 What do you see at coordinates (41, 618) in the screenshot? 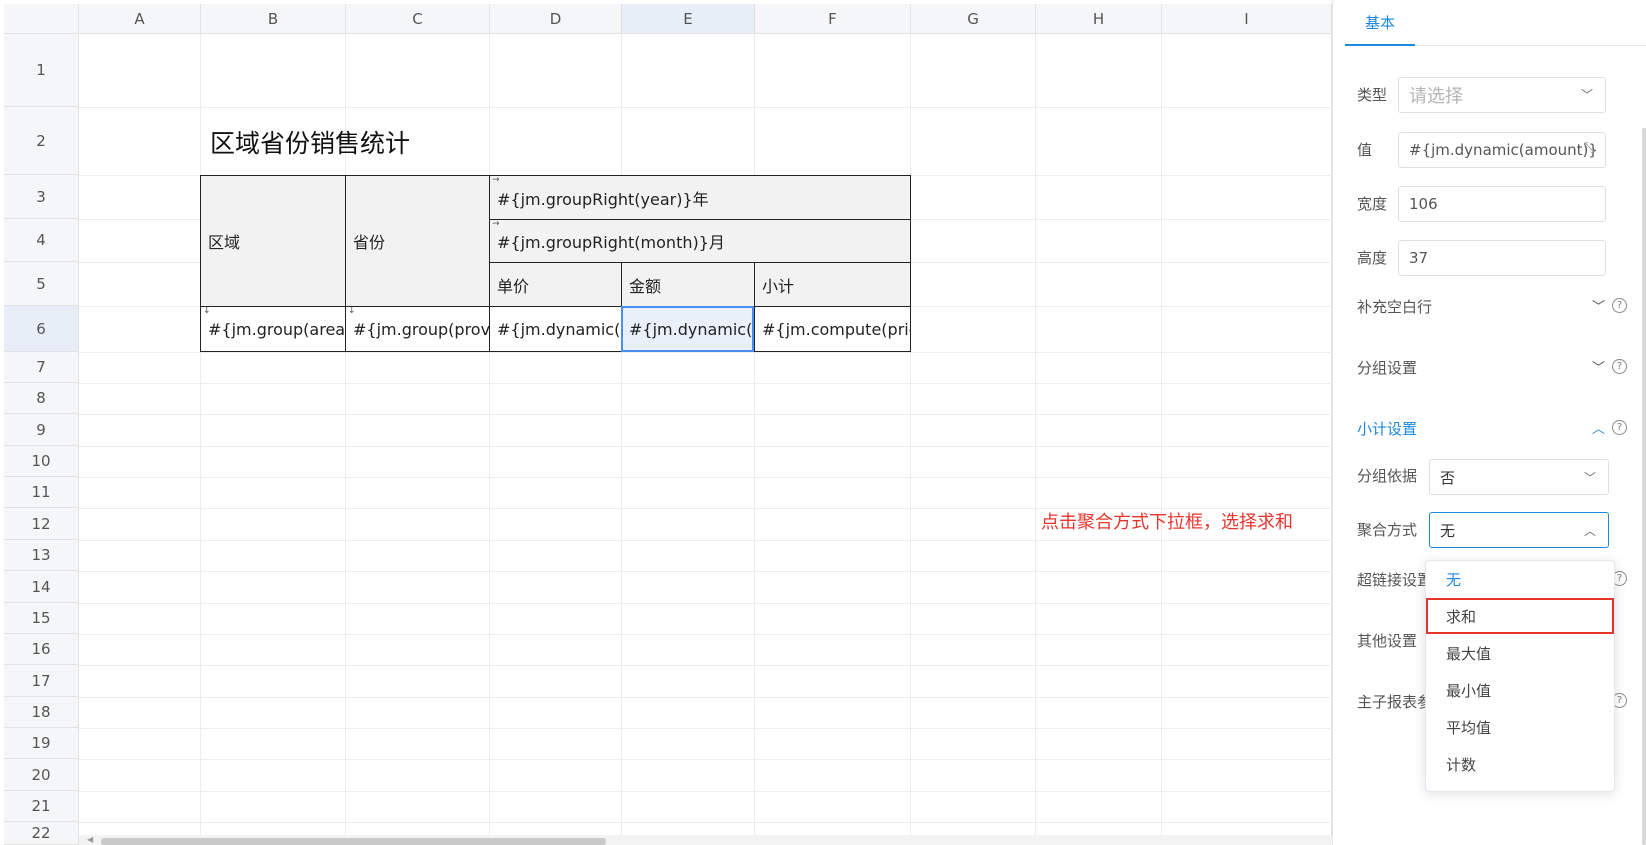
I see `row-header-15: 15` at bounding box center [41, 618].